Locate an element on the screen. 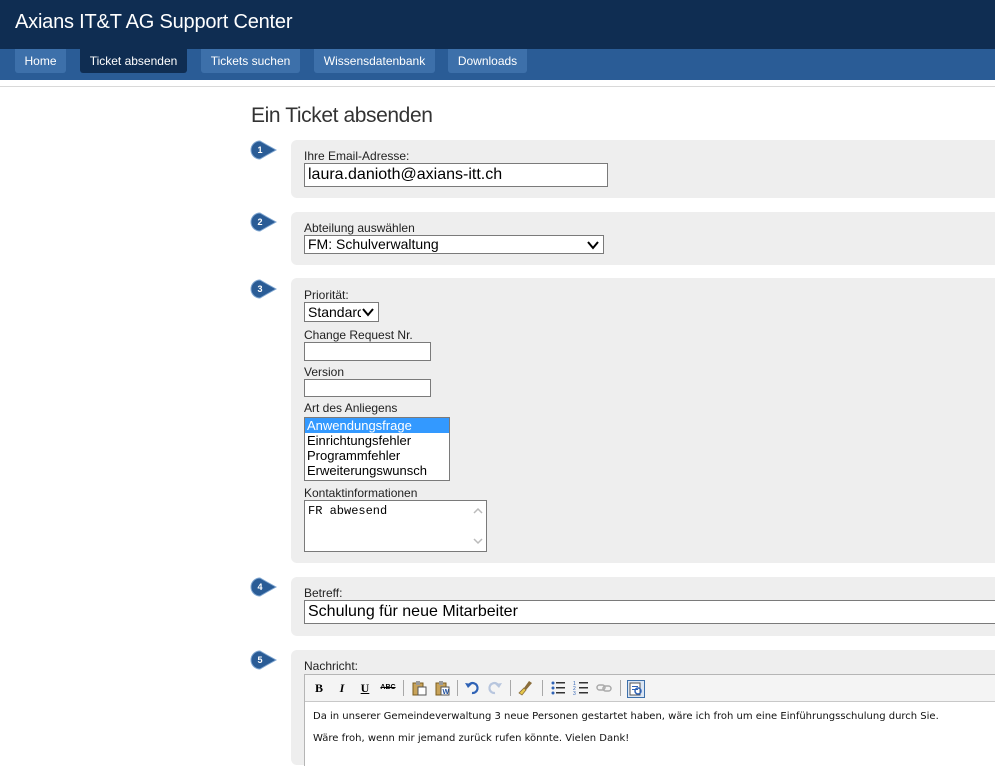 The width and height of the screenshot is (995, 766). step-badge-4: 4 is located at coordinates (263, 587).